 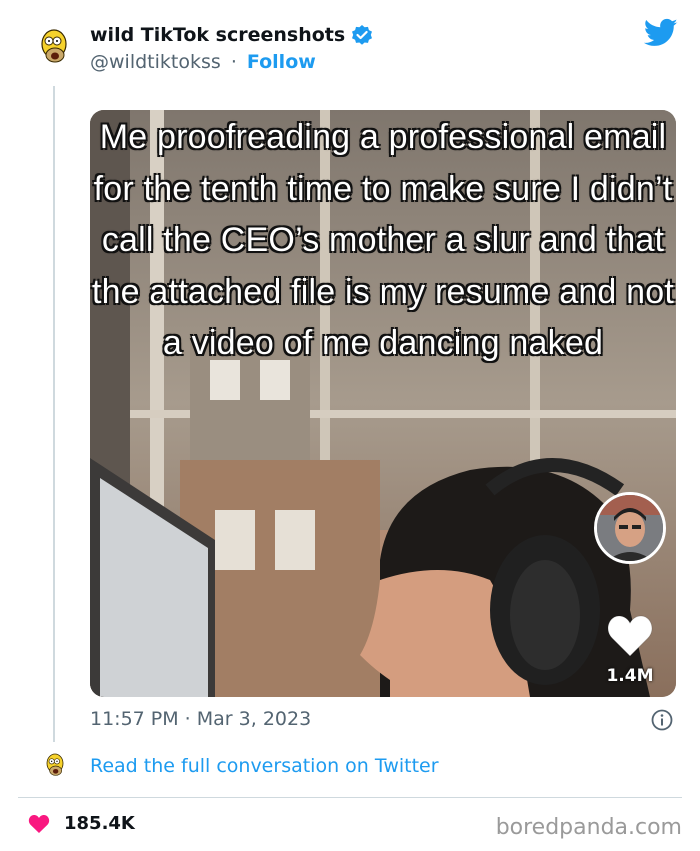 I want to click on thread-line, so click(x=54, y=414).